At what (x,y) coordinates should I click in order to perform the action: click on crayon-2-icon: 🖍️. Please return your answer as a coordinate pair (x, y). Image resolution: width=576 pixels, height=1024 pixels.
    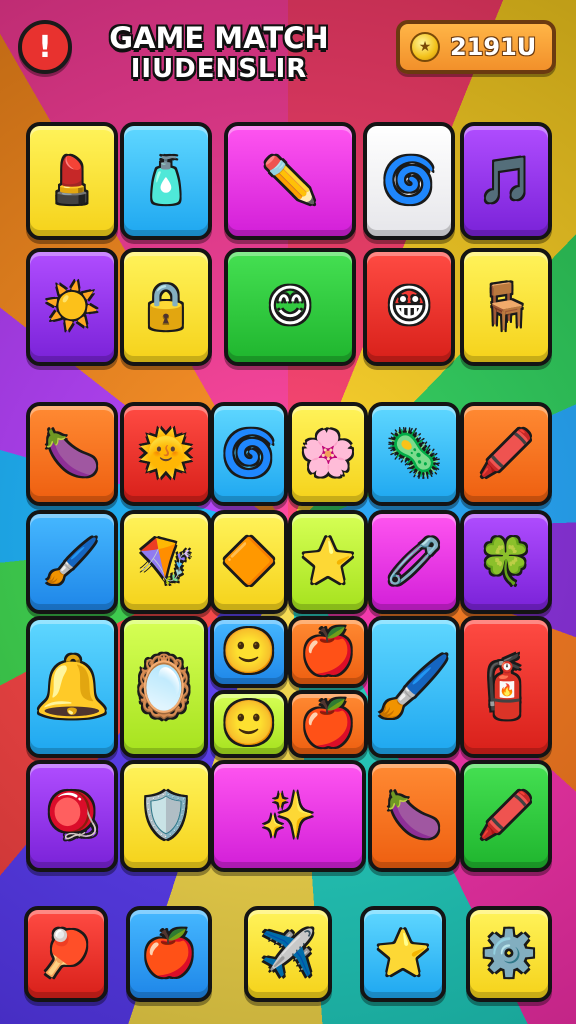
    Looking at the image, I should click on (506, 815).